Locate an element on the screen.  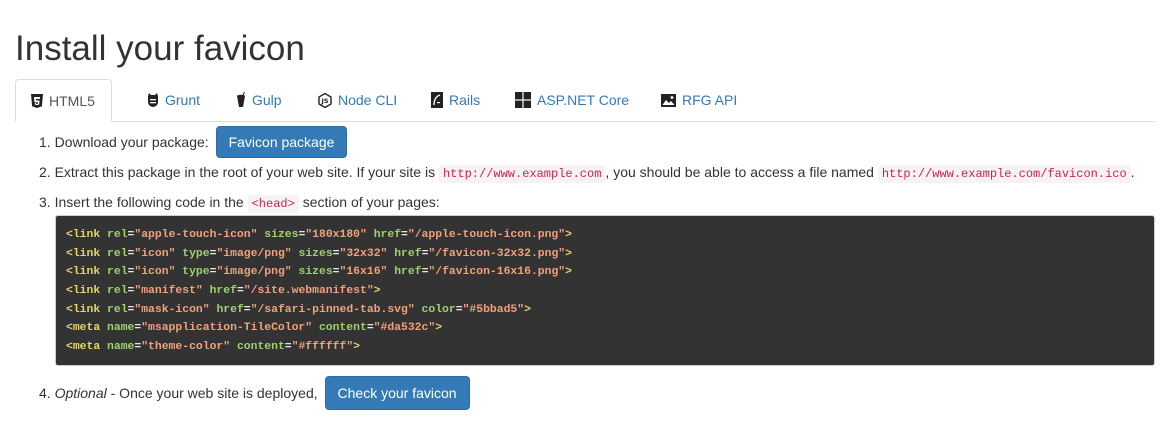
windows-icon is located at coordinates (523, 100).